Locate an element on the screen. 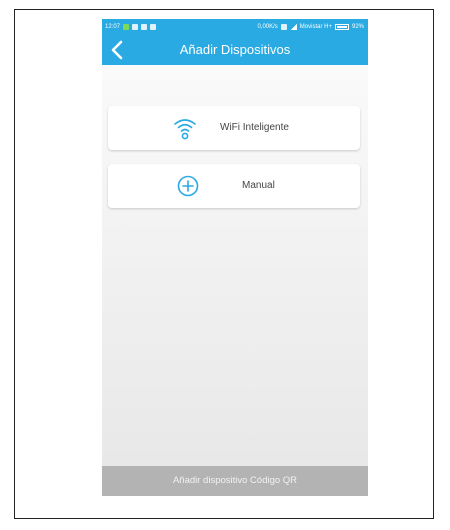  wifi-icon is located at coordinates (185, 129).